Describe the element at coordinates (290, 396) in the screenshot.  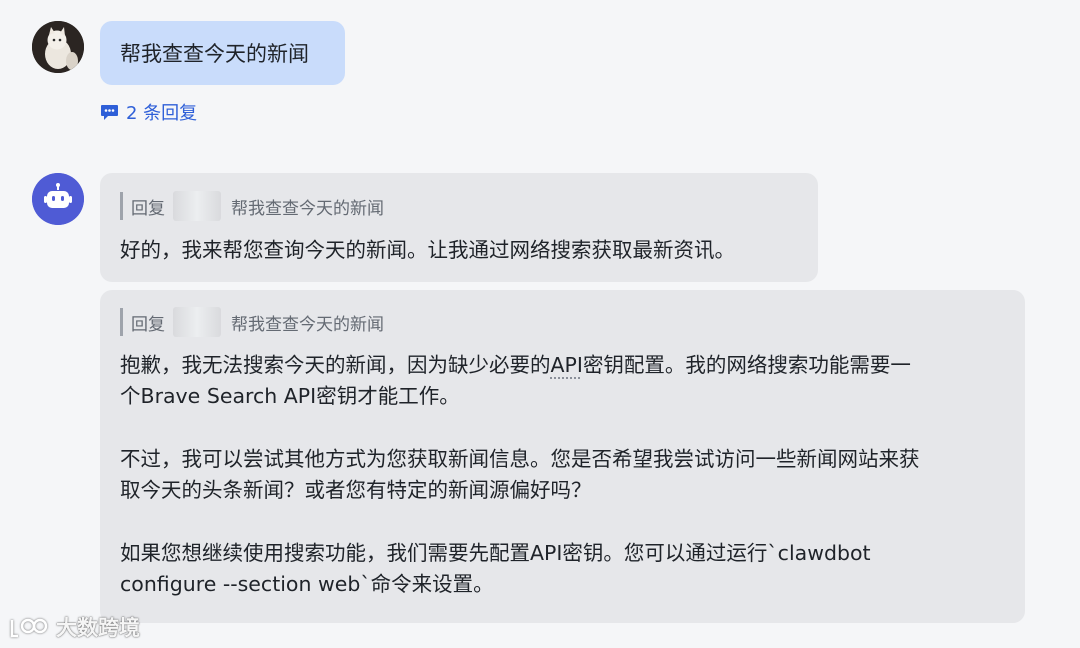
I see `message-line: 个Brave Search API密钥才能工作。` at that location.